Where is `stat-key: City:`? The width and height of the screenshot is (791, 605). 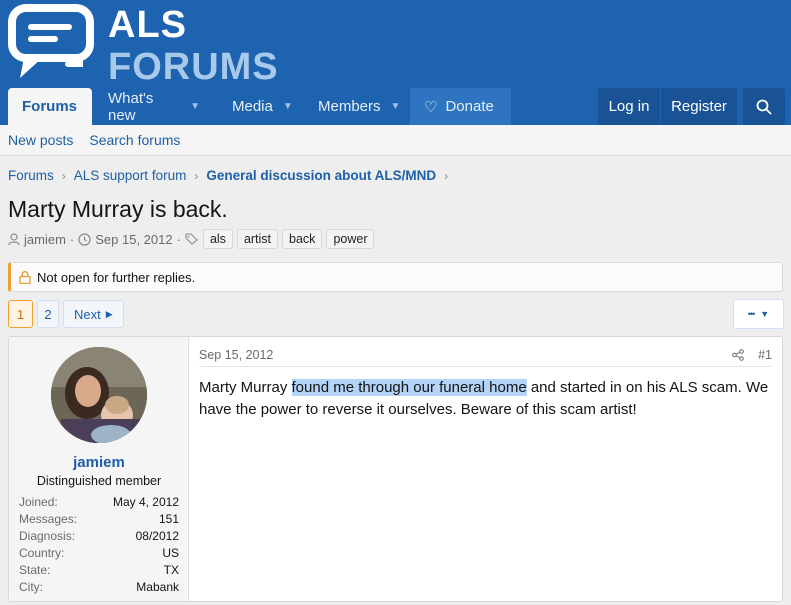
stat-key: City: is located at coordinates (31, 586).